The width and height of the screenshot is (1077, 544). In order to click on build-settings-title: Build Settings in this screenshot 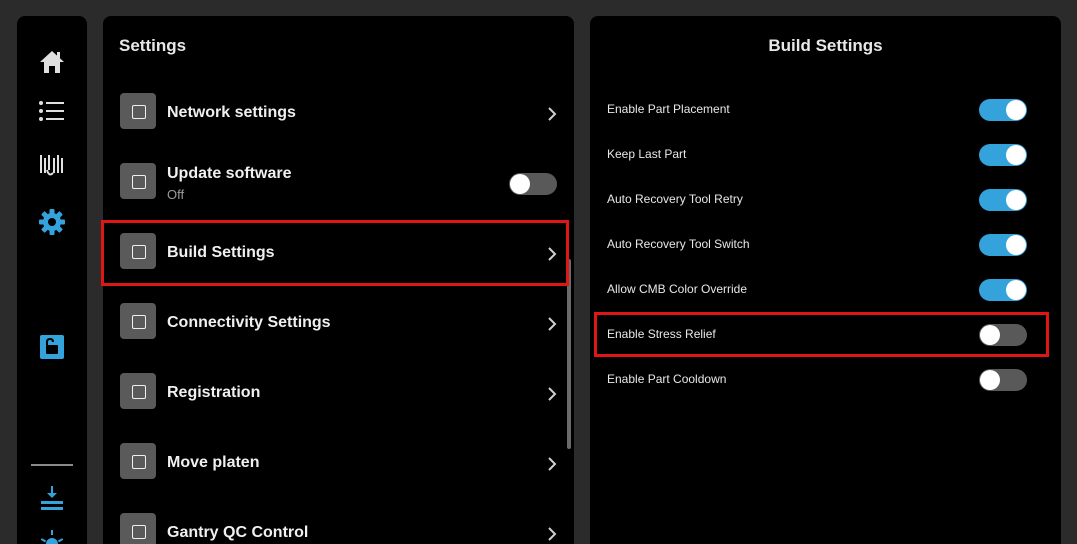, I will do `click(825, 45)`.